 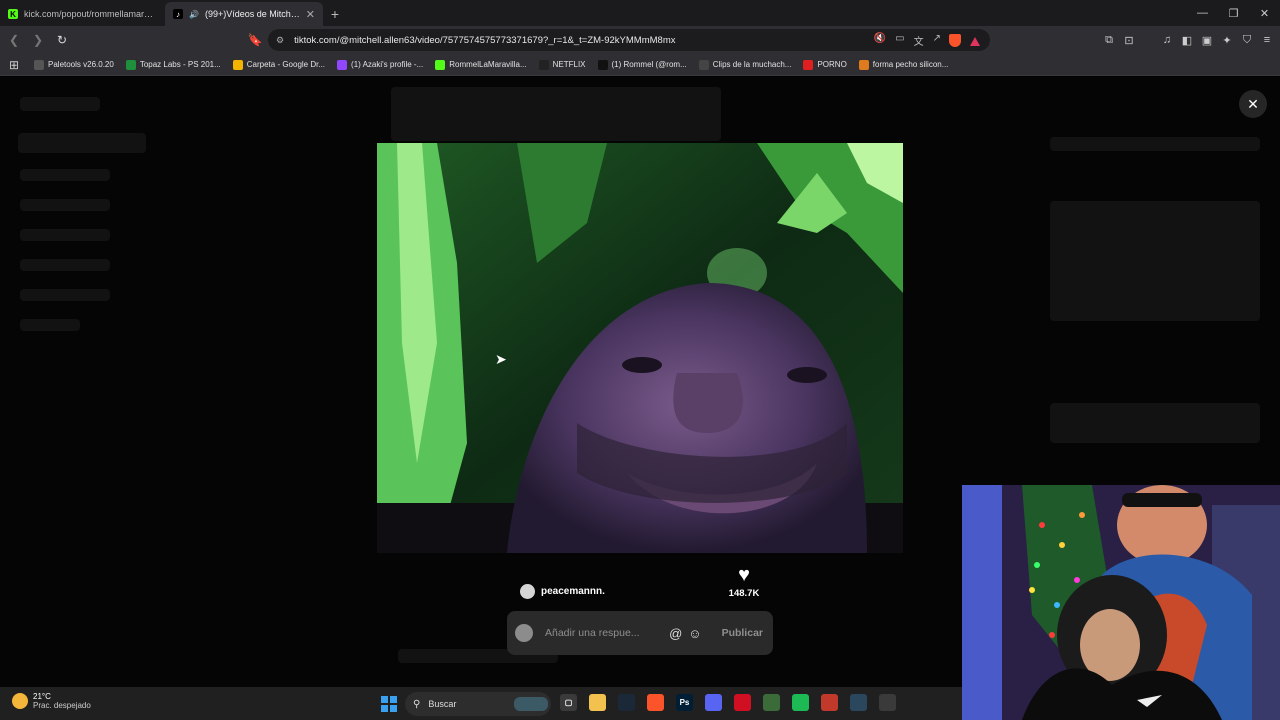 What do you see at coordinates (694, 633) in the screenshot?
I see `emoji-icon: ☺` at bounding box center [694, 633].